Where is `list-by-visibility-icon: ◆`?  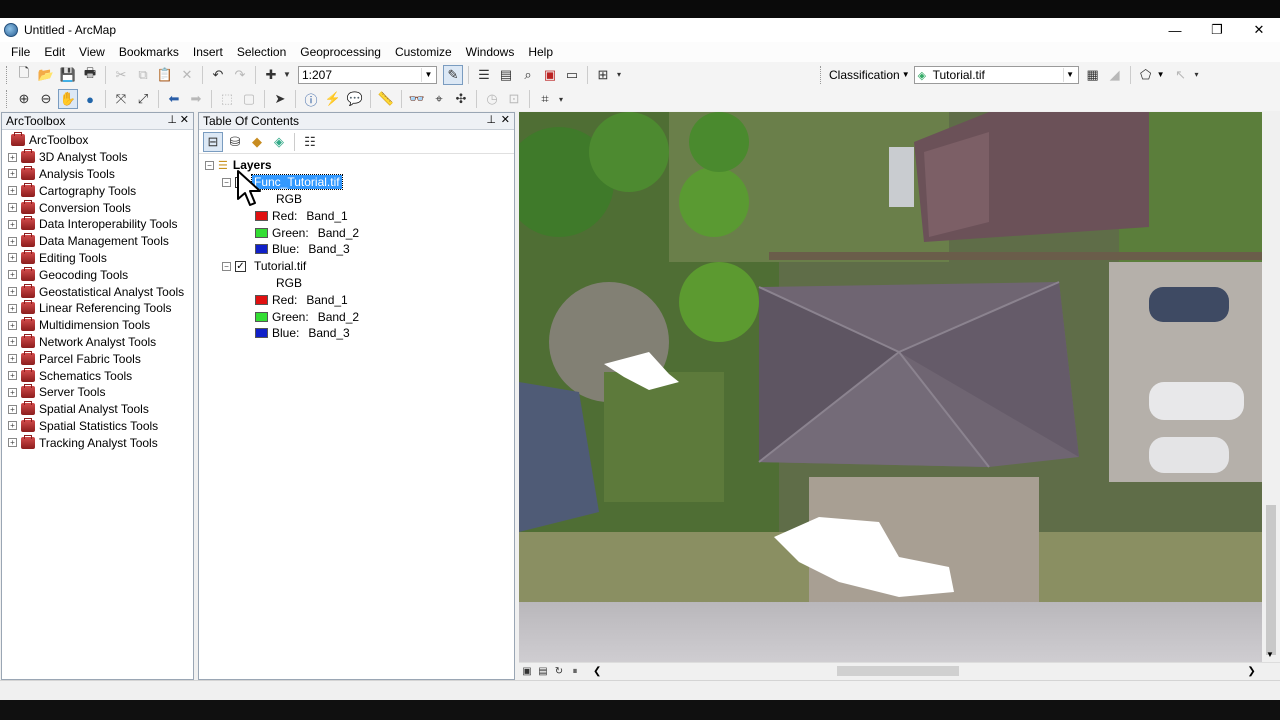 list-by-visibility-icon: ◆ is located at coordinates (257, 142).